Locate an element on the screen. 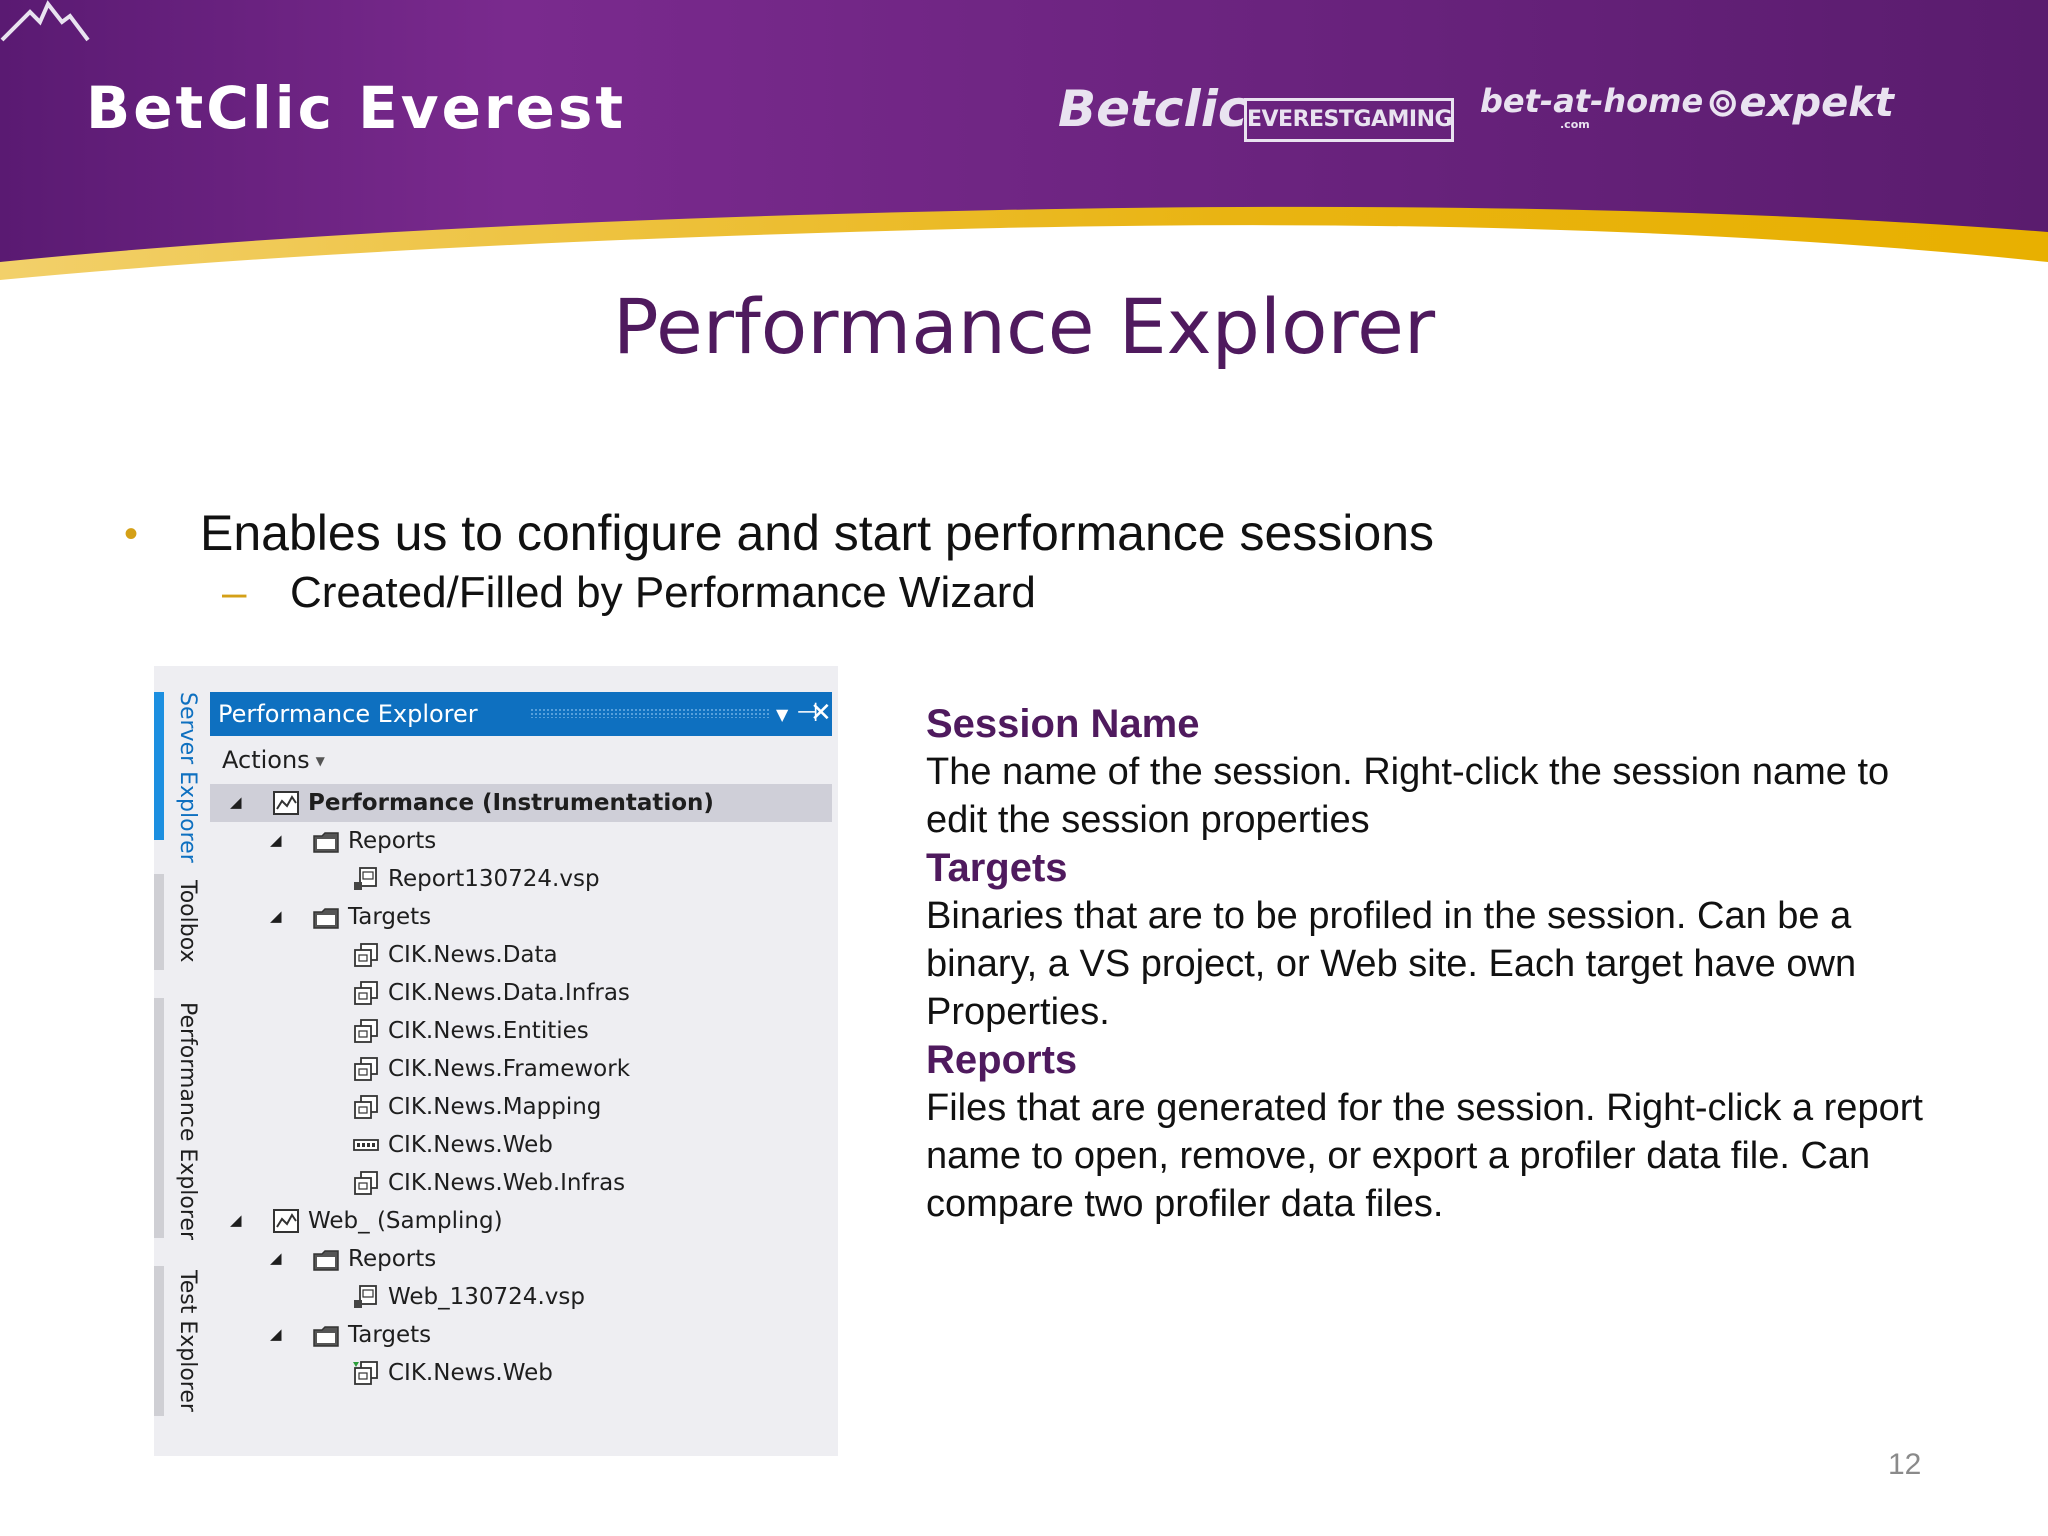 The height and width of the screenshot is (1536, 2048). panel-title: Performance Explorer is located at coordinates (348, 714).